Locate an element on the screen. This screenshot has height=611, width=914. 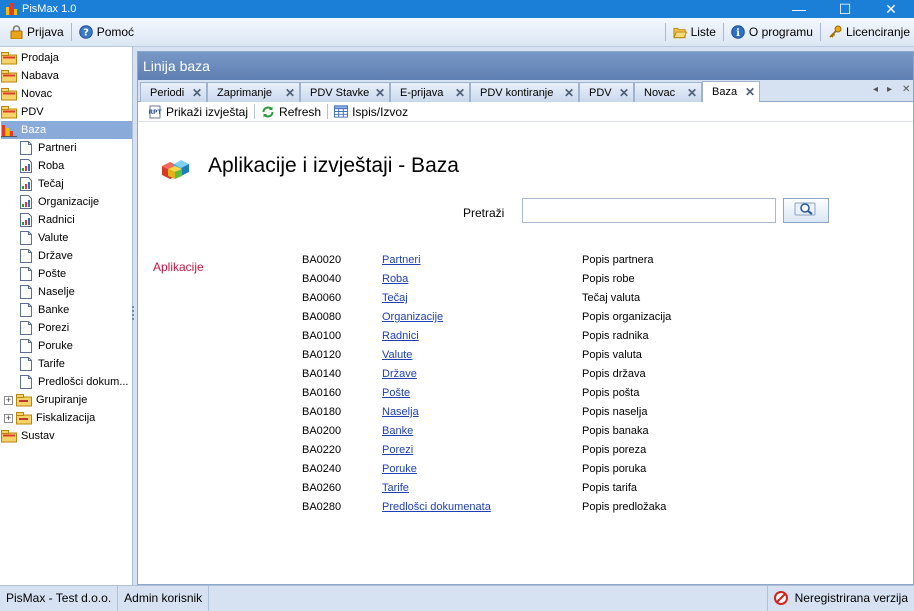
application-description: Popis banaka is located at coordinates (615, 431).